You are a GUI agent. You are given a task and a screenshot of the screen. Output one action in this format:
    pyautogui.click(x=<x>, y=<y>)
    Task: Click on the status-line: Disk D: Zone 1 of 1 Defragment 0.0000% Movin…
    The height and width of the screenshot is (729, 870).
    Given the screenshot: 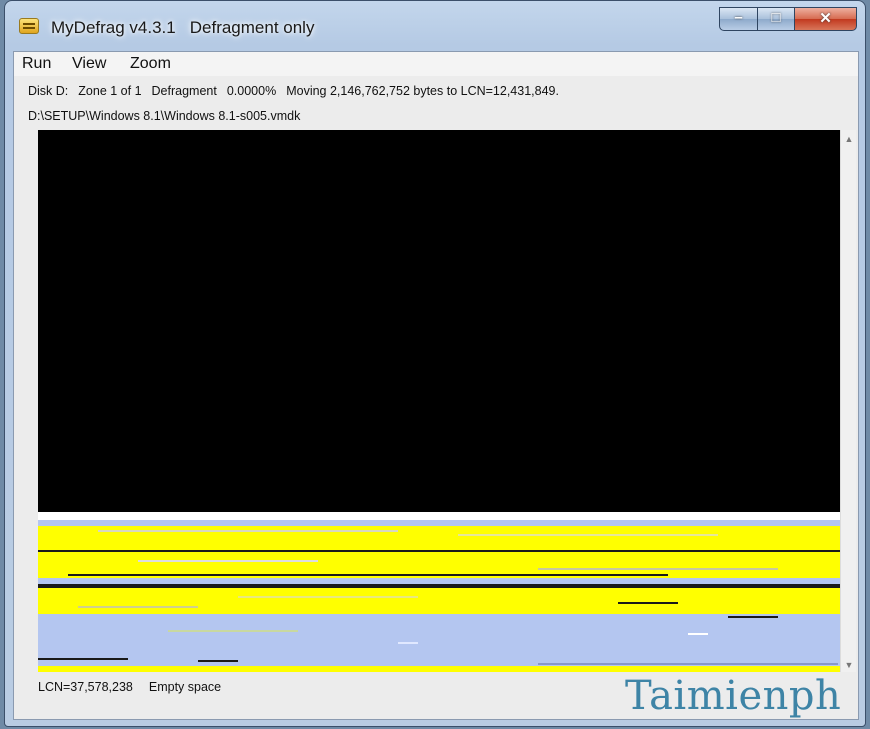 What is the action you would take?
    pyautogui.click(x=298, y=91)
    